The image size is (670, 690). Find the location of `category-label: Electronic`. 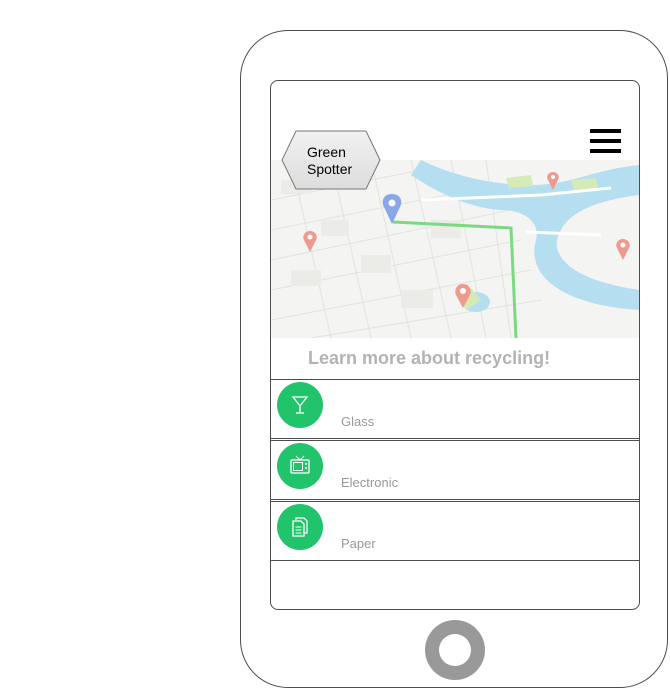

category-label: Electronic is located at coordinates (370, 482).